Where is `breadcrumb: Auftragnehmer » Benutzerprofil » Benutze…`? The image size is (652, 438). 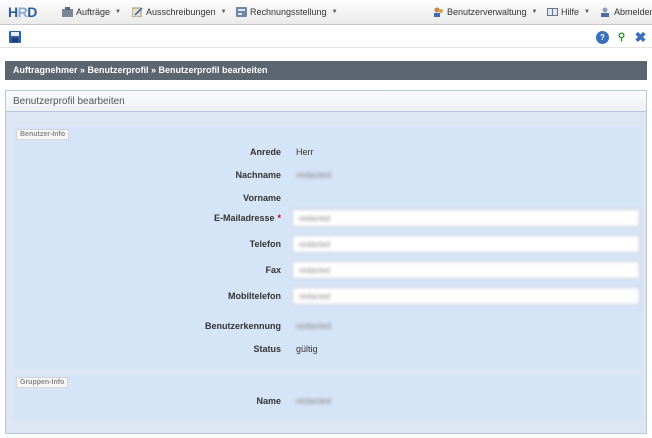 breadcrumb: Auftragnehmer » Benutzerprofil » Benutze… is located at coordinates (326, 70).